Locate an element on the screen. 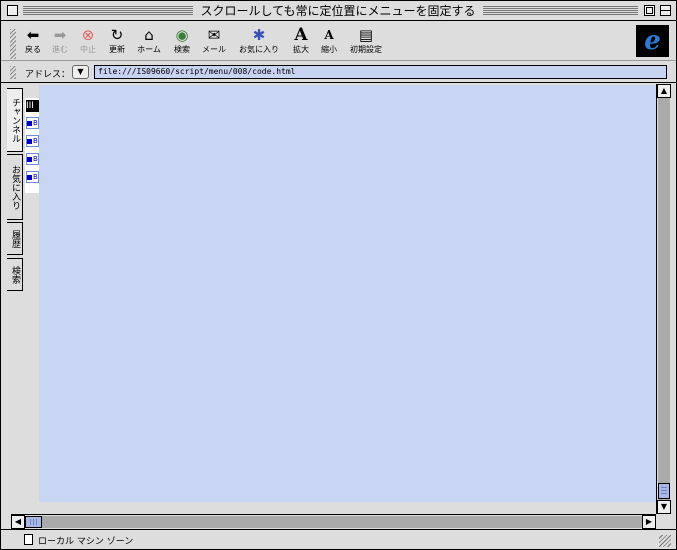 The image size is (677, 550). address-label: アドレス： is located at coordinates (48, 75).